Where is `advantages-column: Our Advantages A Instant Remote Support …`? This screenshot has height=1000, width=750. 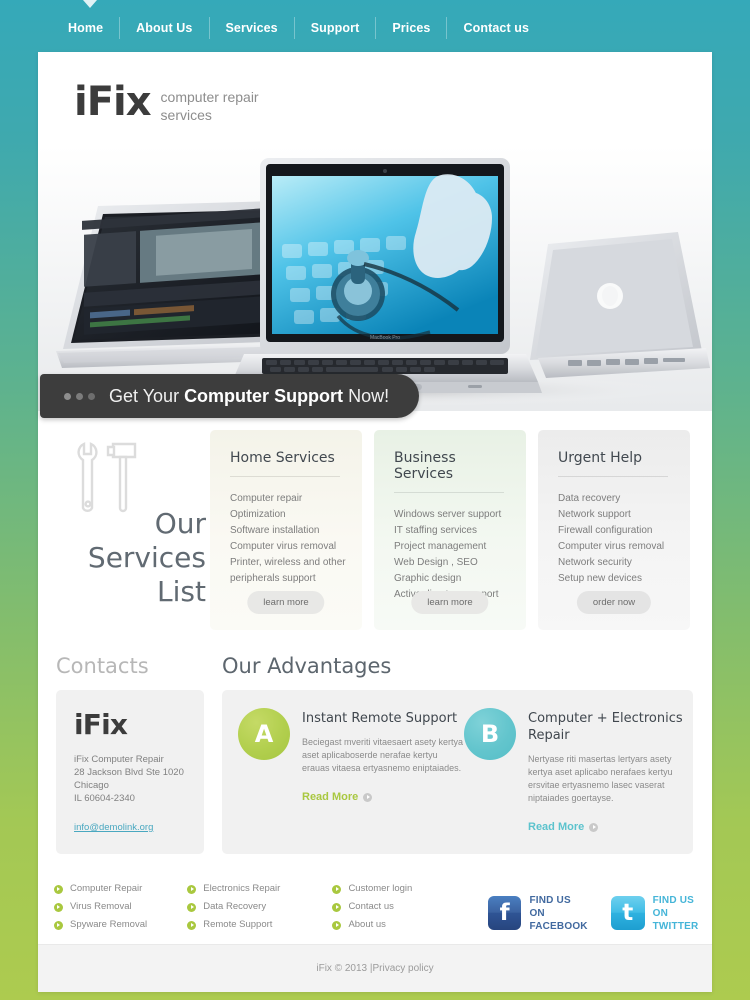
advantages-column: Our Advantages A Instant Remote Support … is located at coordinates (467, 754).